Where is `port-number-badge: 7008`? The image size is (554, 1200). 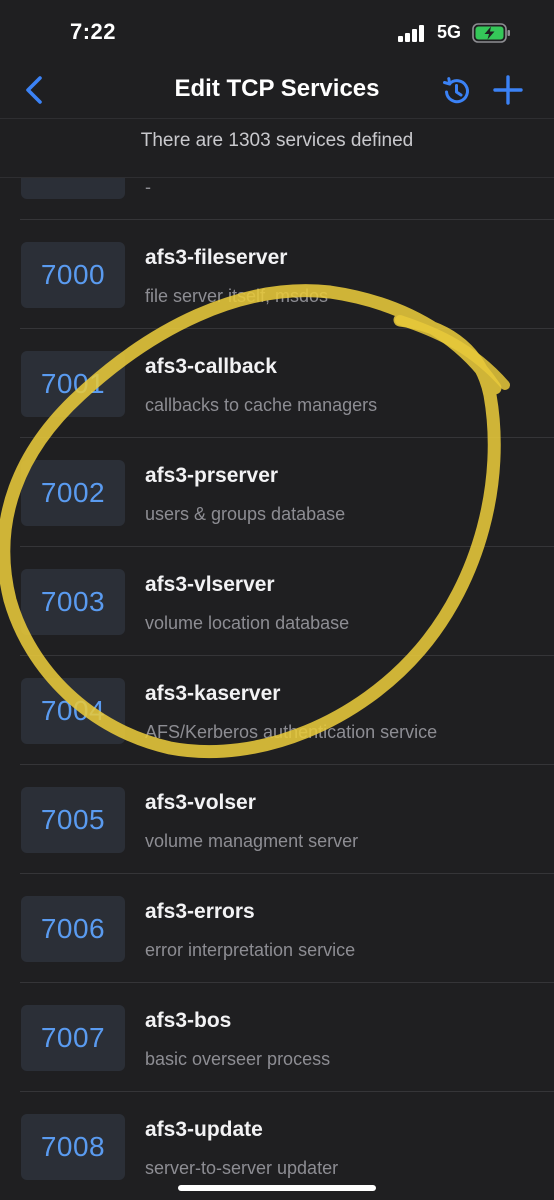
port-number-badge: 7008 is located at coordinates (73, 1147).